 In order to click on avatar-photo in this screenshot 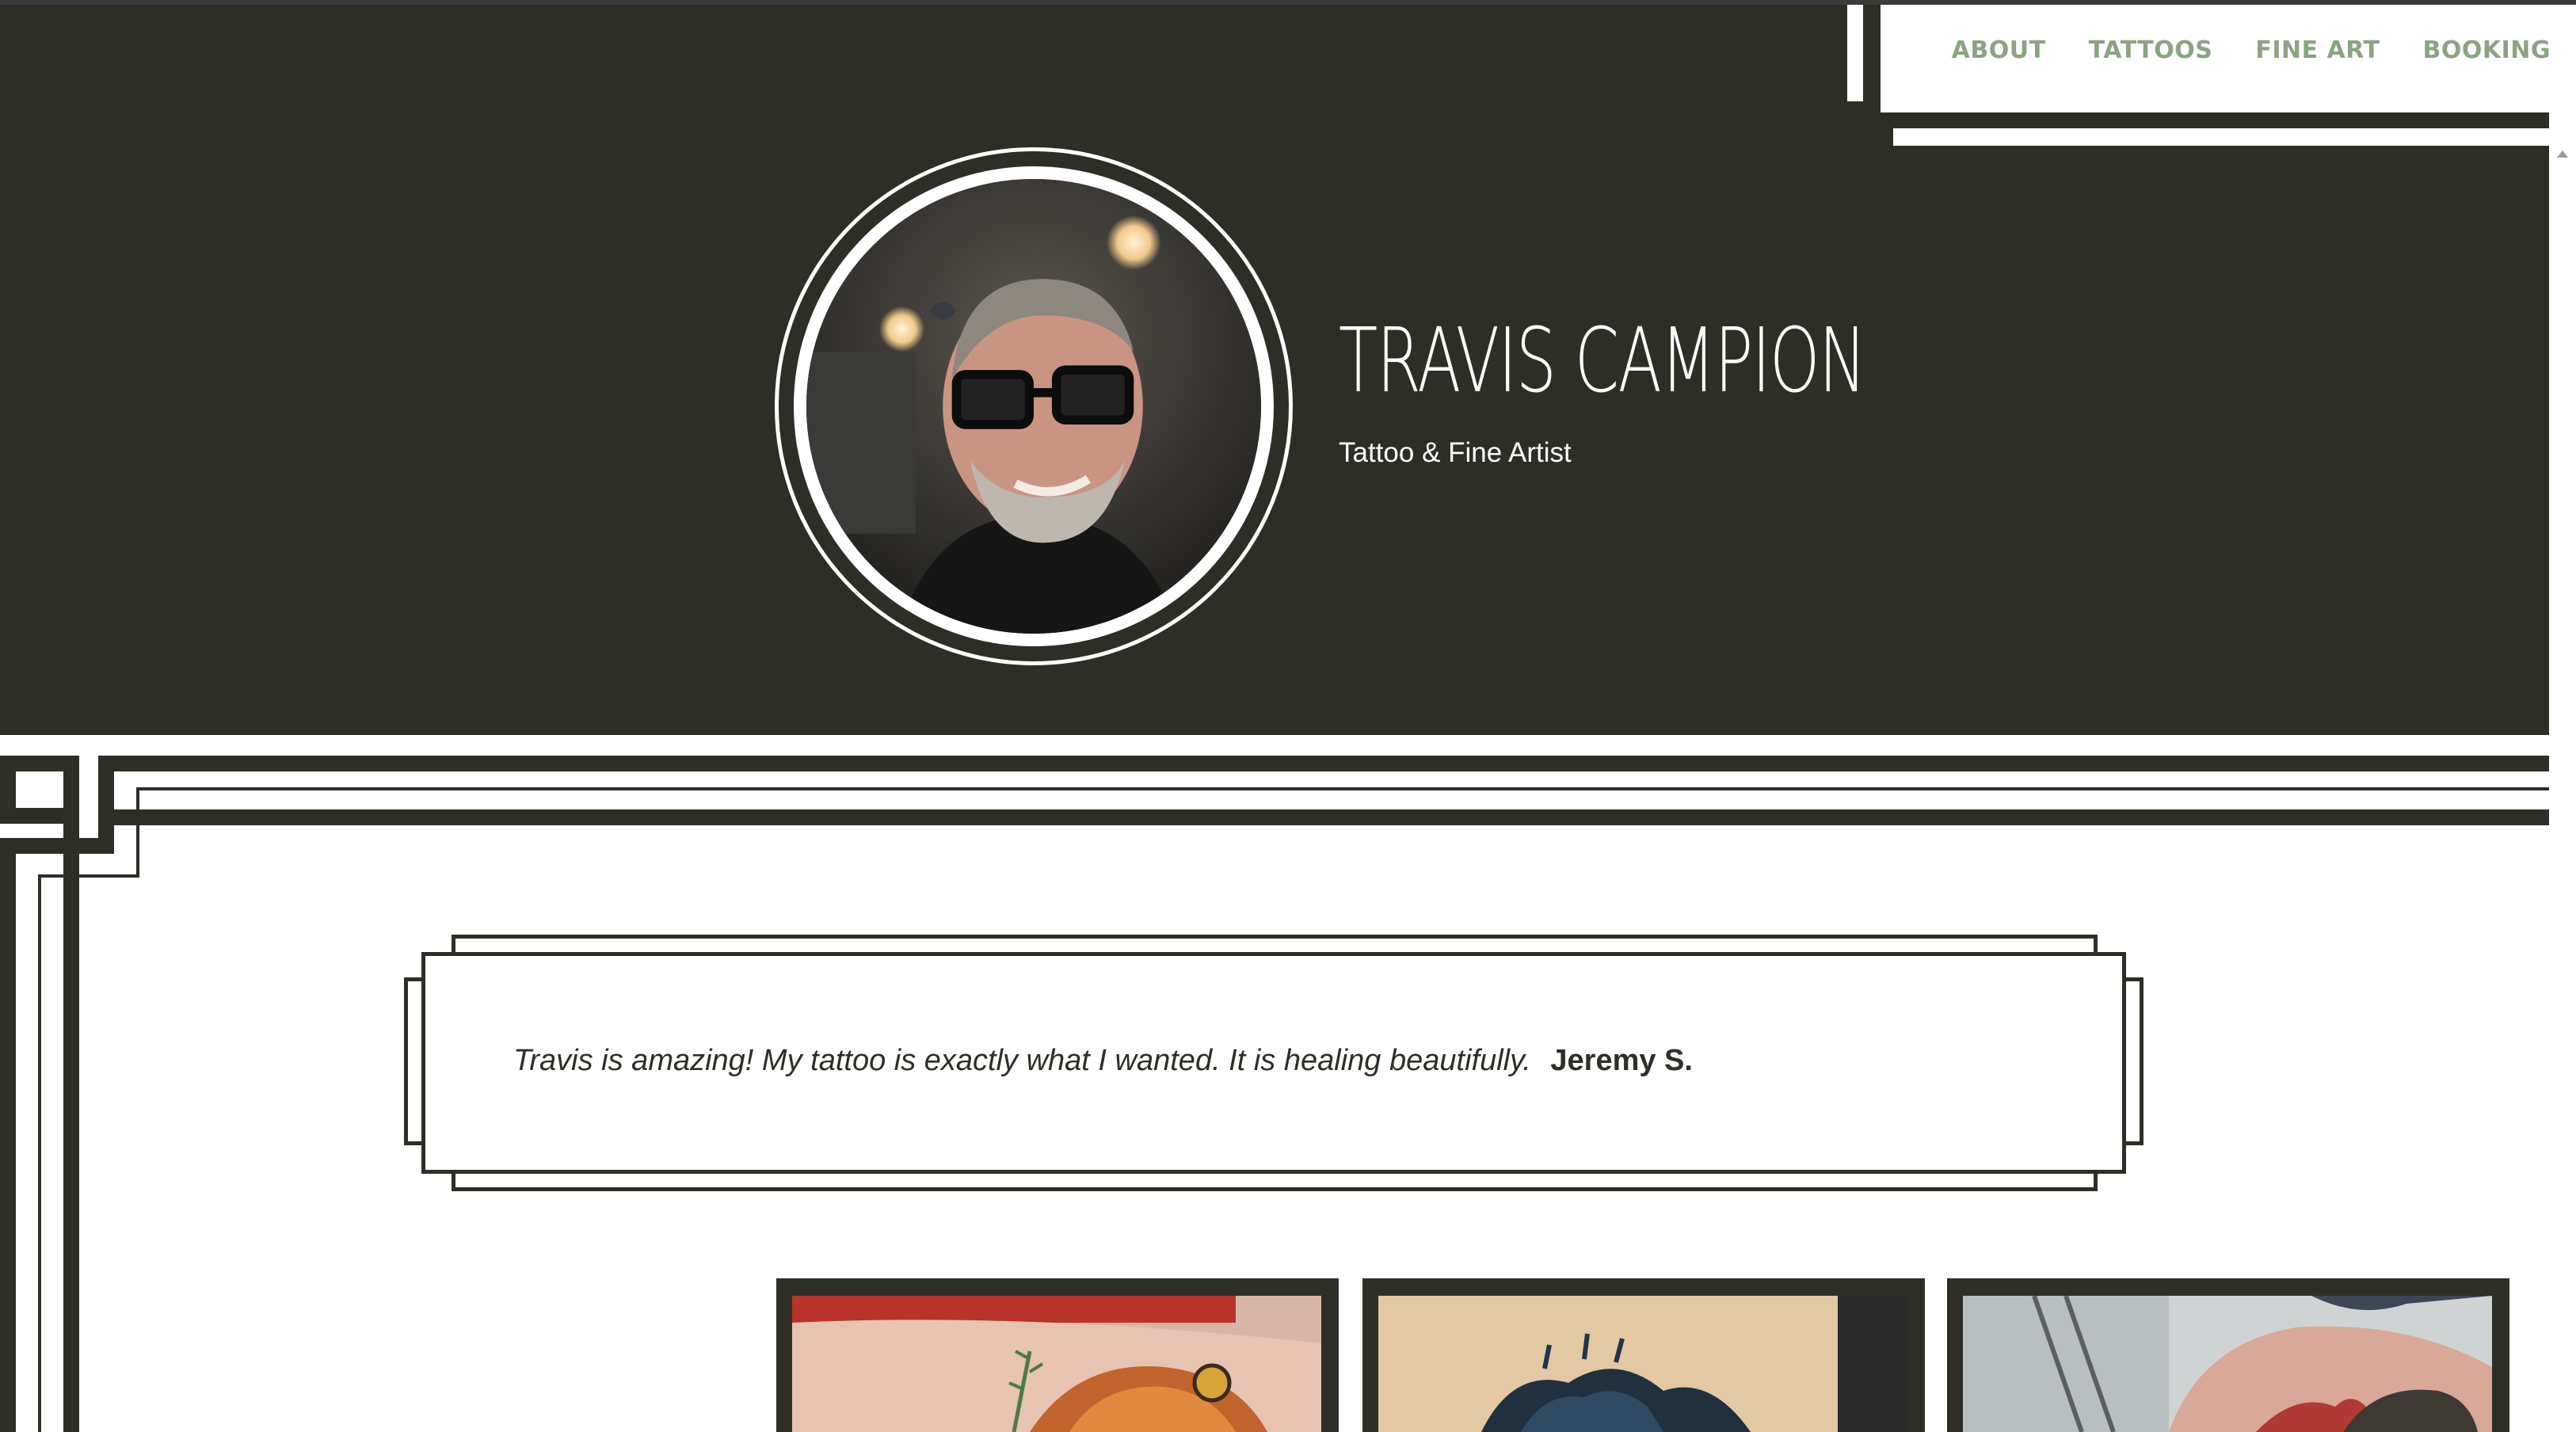, I will do `click(1033, 406)`.